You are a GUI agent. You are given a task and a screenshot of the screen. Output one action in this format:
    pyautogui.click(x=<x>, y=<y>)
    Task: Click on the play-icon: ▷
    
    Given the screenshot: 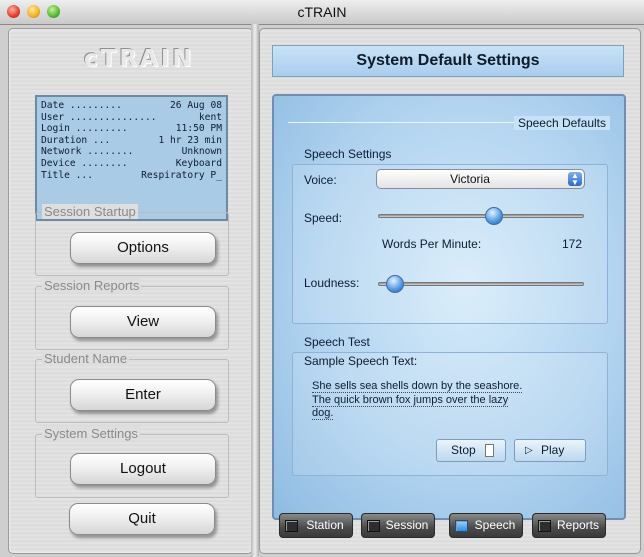 What is the action you would take?
    pyautogui.click(x=529, y=450)
    